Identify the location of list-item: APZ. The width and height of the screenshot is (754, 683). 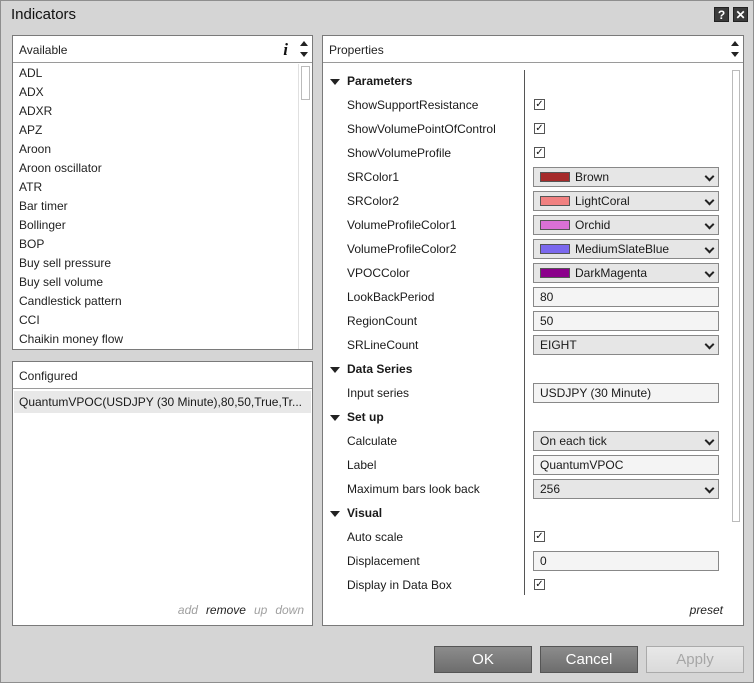
(155, 130).